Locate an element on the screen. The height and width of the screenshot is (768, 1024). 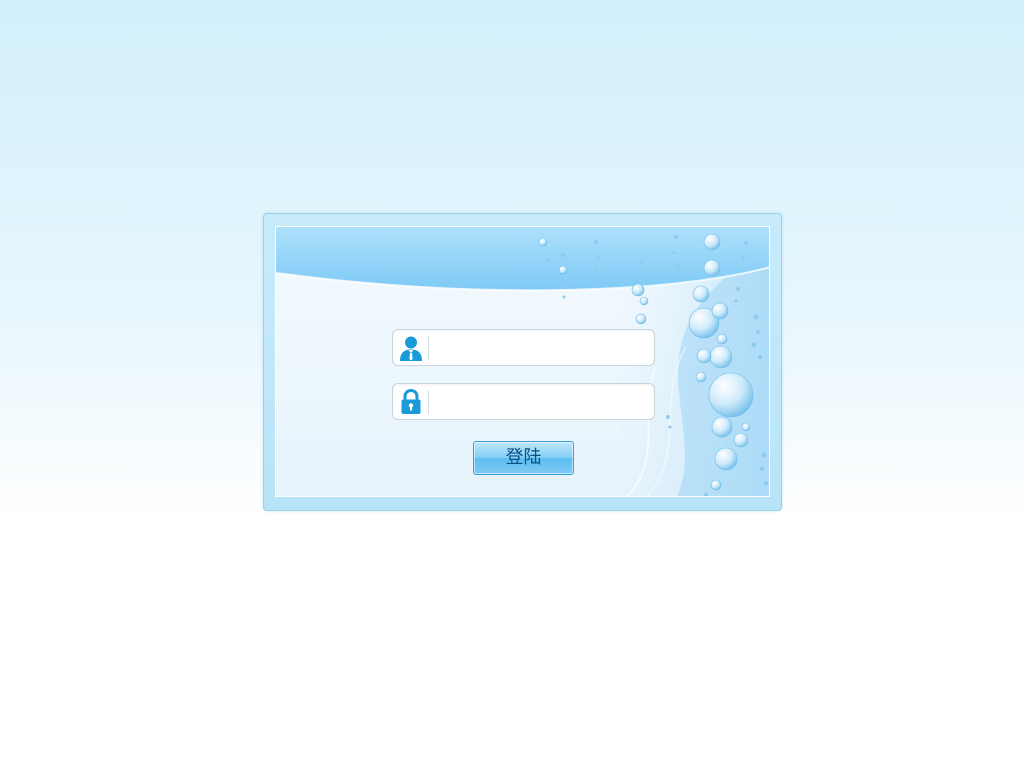
password-input is located at coordinates (540, 401).